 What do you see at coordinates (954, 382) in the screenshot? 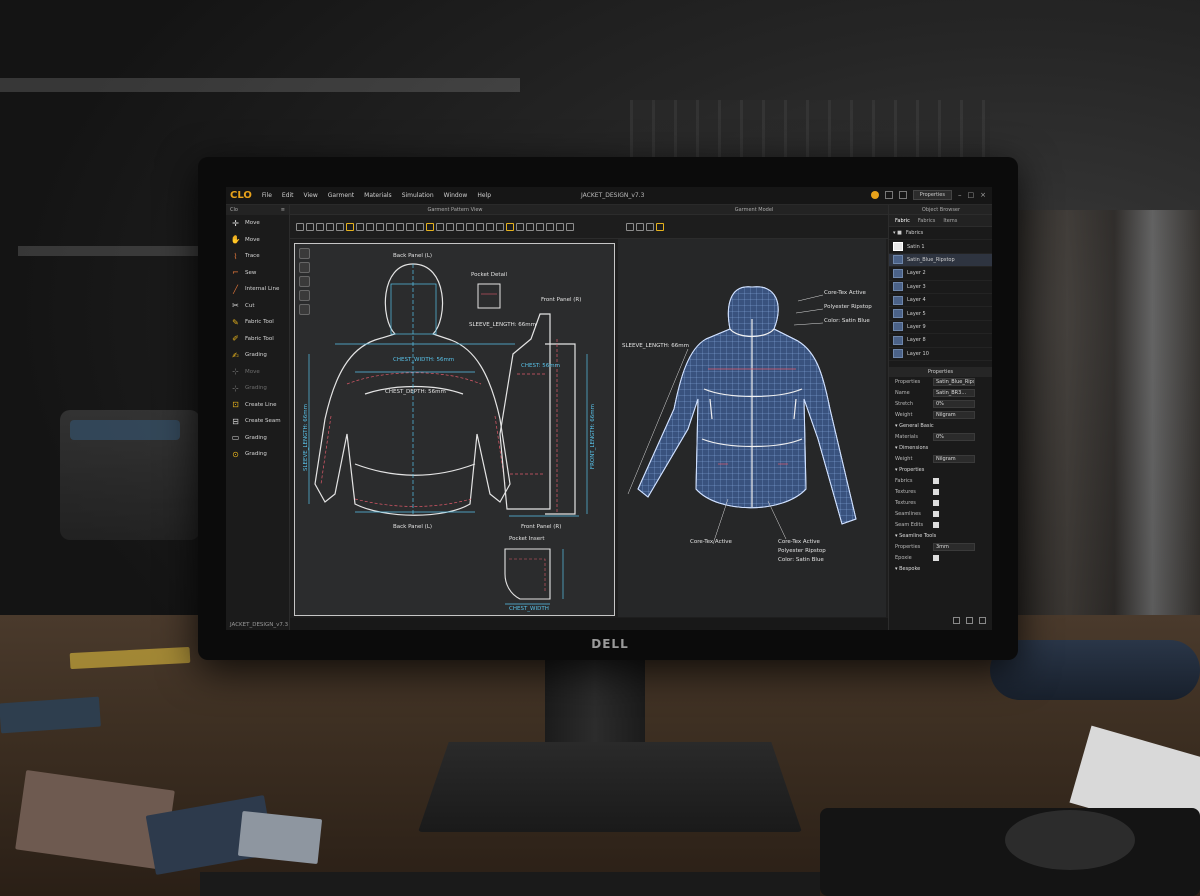
I see `property-value: Satin_Blue_Ripstop` at bounding box center [954, 382].